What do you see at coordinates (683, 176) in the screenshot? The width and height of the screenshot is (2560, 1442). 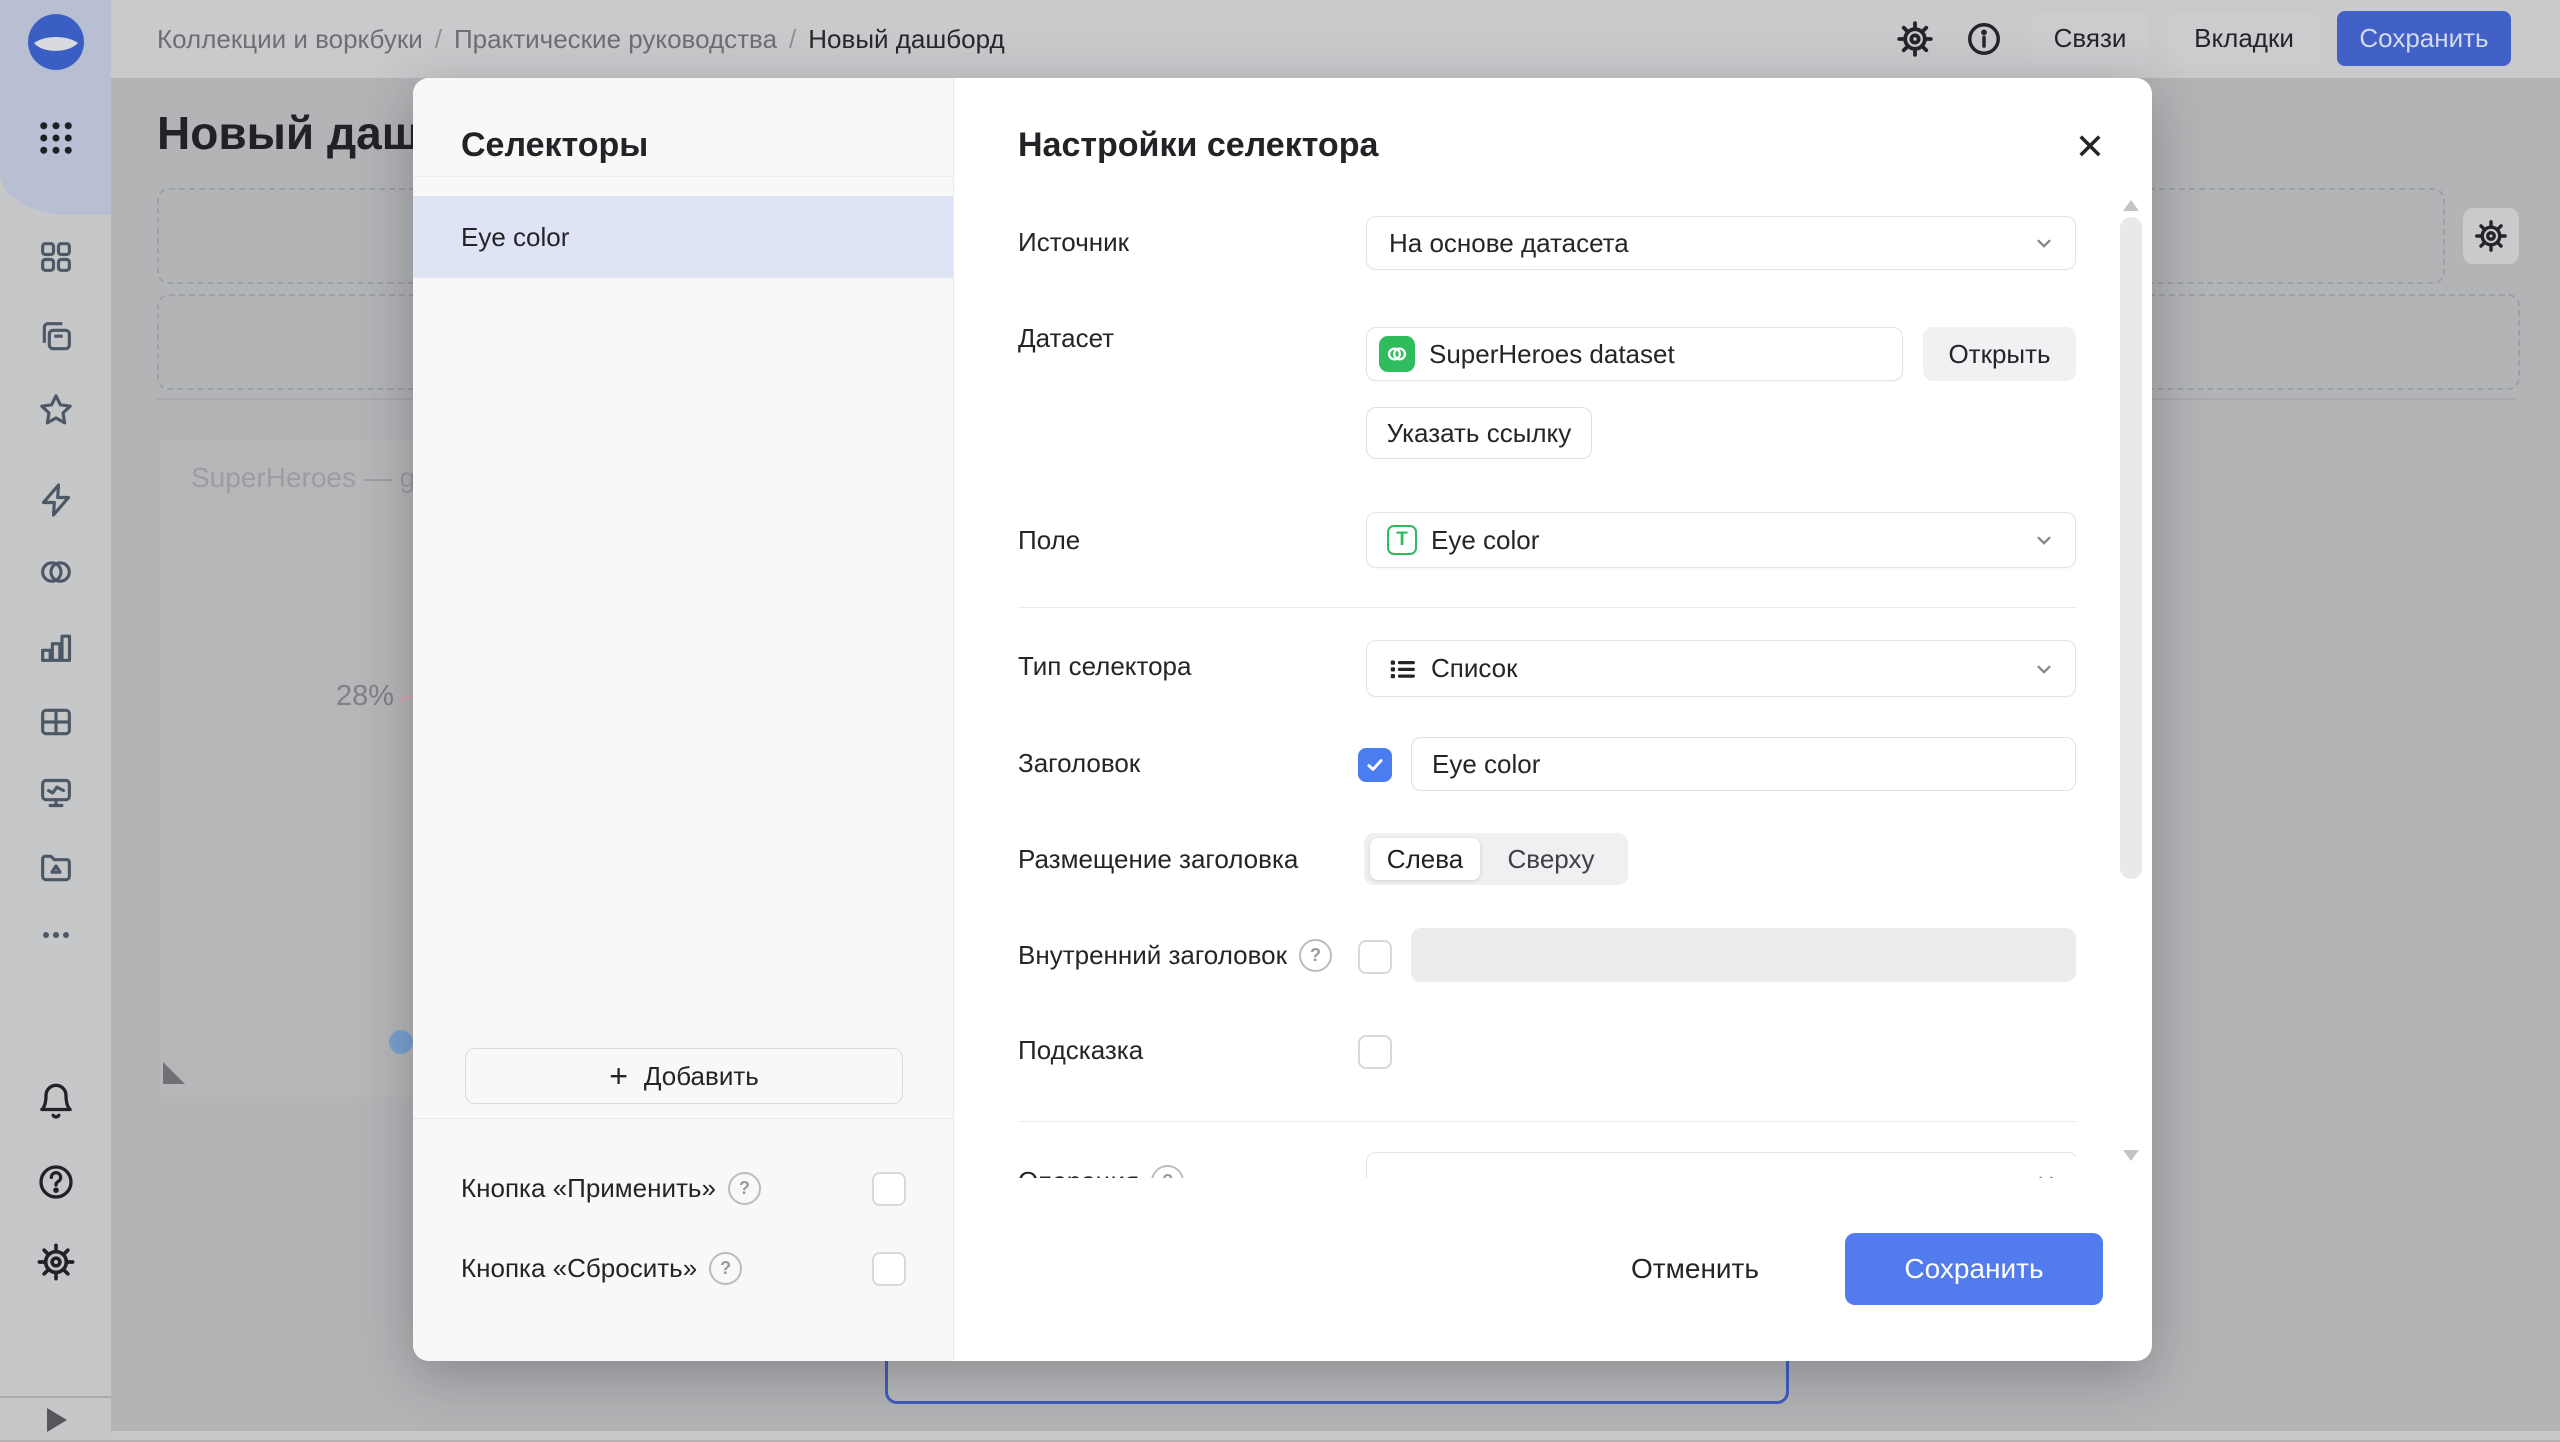 I see `panel-header-divider` at bounding box center [683, 176].